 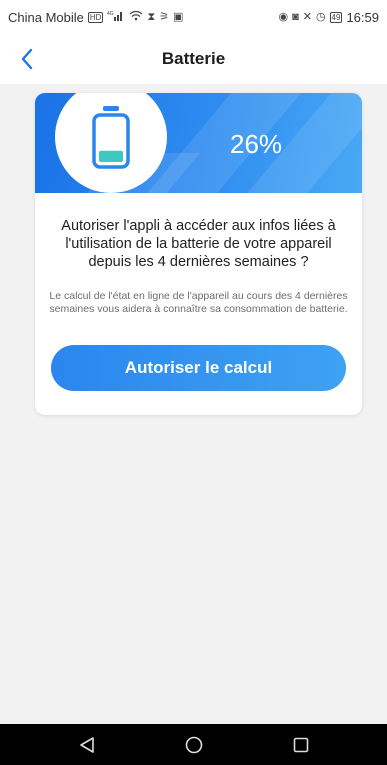 I want to click on back-triangle-icon, so click(x=86, y=744).